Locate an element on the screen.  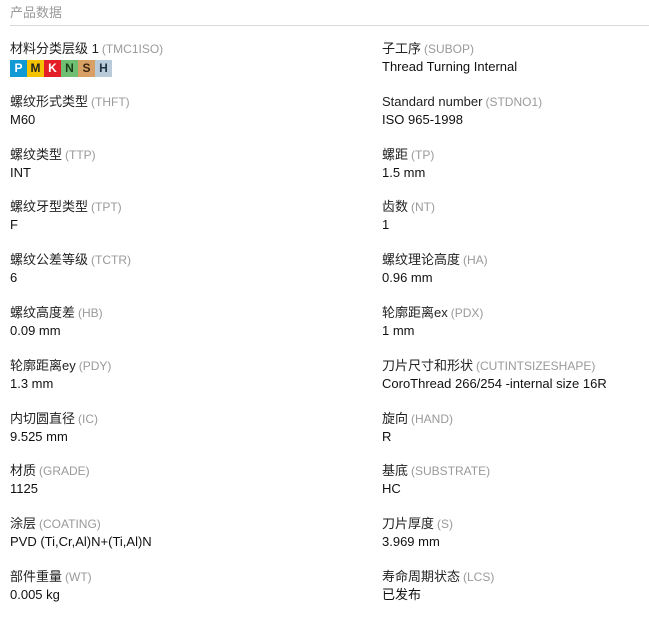
attr-value: Thread Turning Internal is located at coordinates (450, 66).